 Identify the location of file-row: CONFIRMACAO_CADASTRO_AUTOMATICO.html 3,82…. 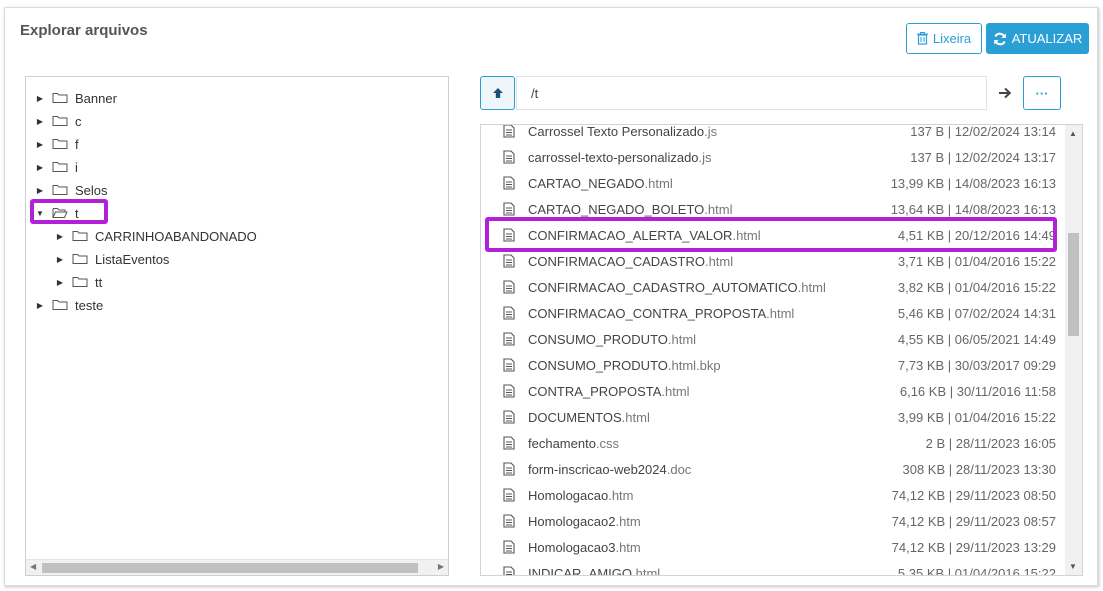
(773, 287).